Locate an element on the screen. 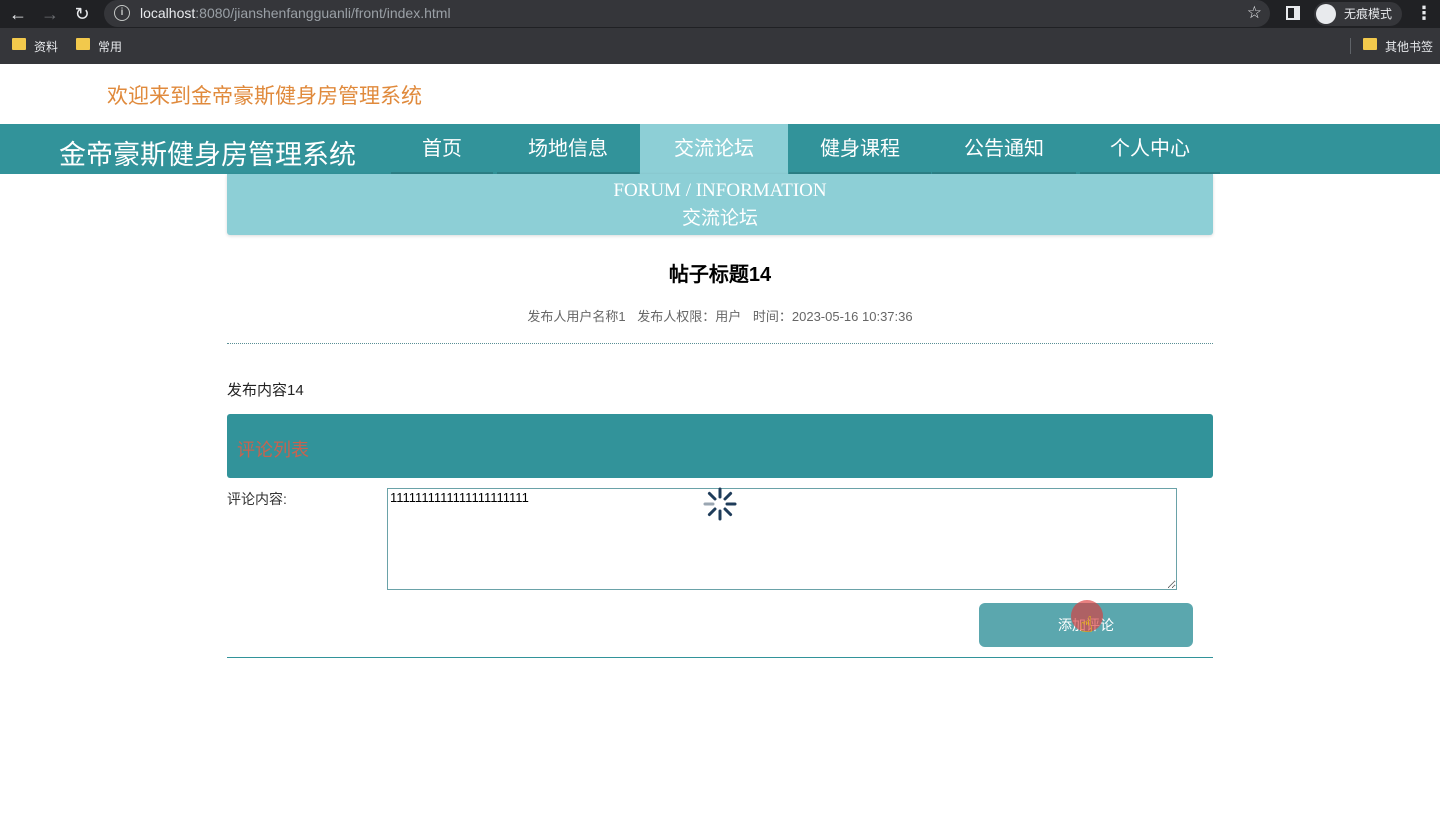 This screenshot has width=1440, height=816. divider is located at coordinates (720, 343).